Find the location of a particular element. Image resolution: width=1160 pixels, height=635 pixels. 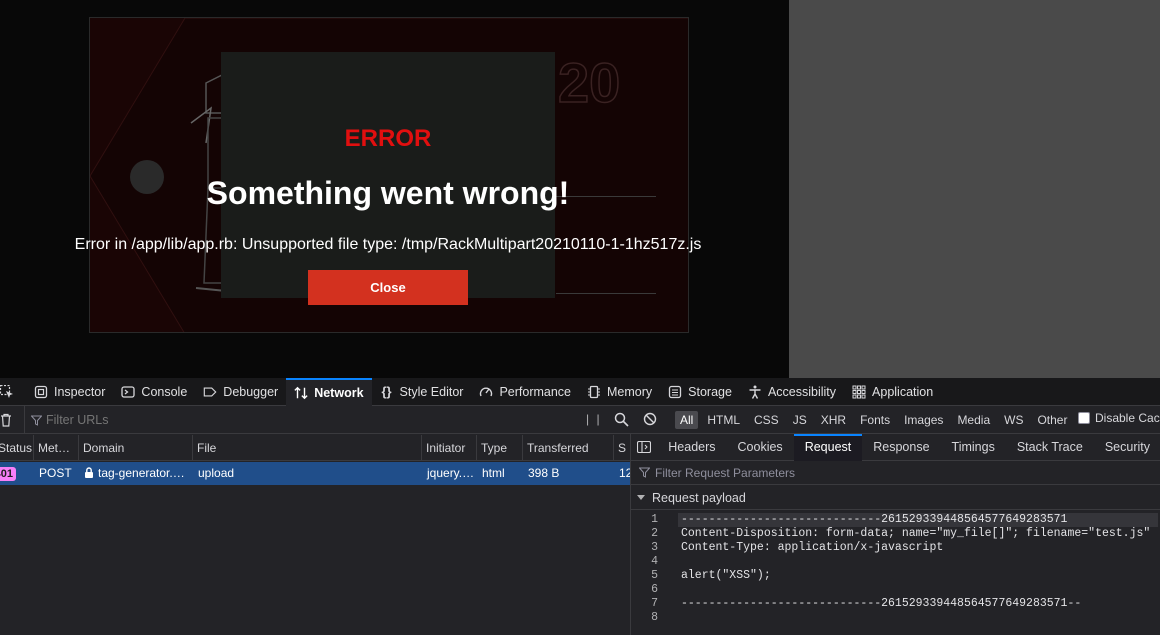

tab-accessibility: Accessibility is located at coordinates (792, 392).